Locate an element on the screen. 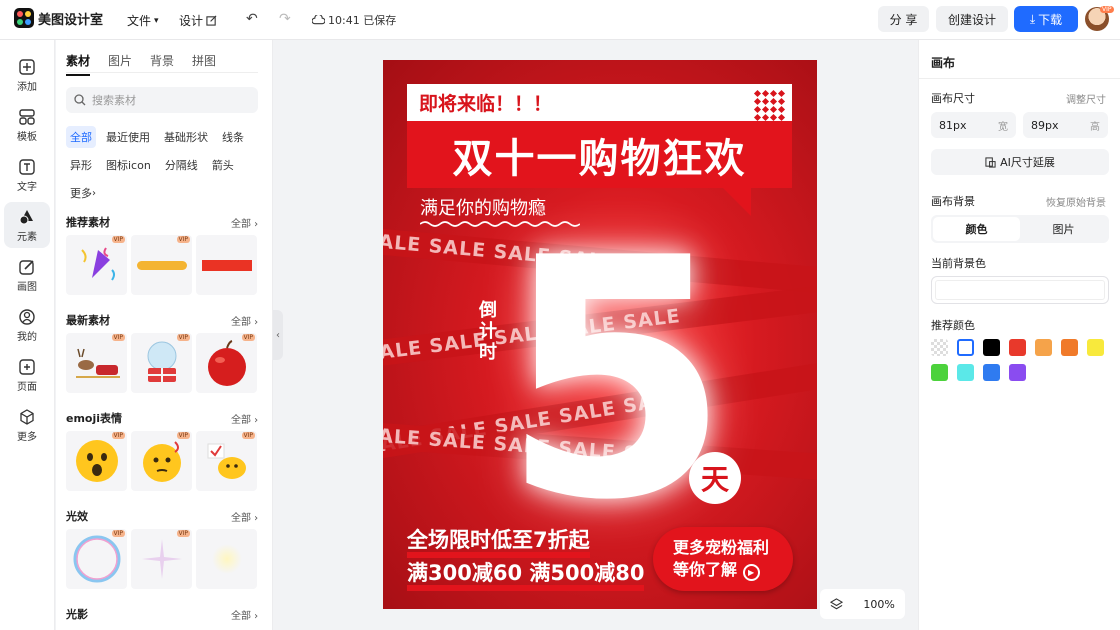 The width and height of the screenshot is (1120, 630). draw-icon is located at coordinates (27, 267).